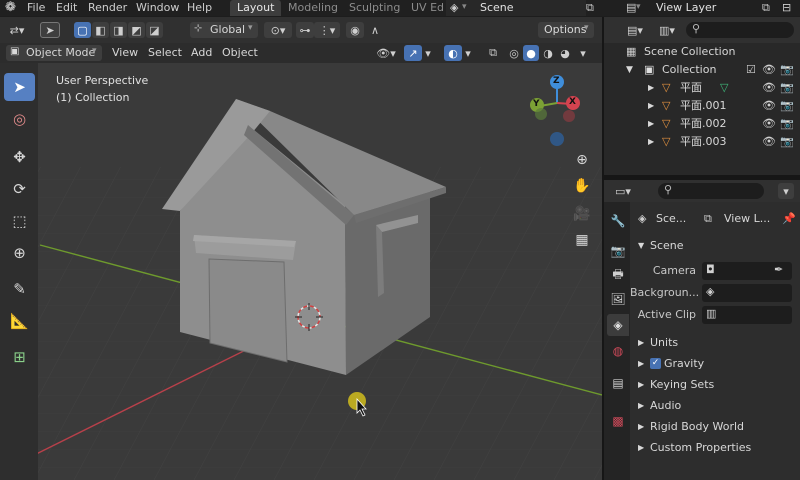 This screenshot has width=800, height=480. What do you see at coordinates (618, 383) in the screenshot?
I see `collection-tab-icon: ▤` at bounding box center [618, 383].